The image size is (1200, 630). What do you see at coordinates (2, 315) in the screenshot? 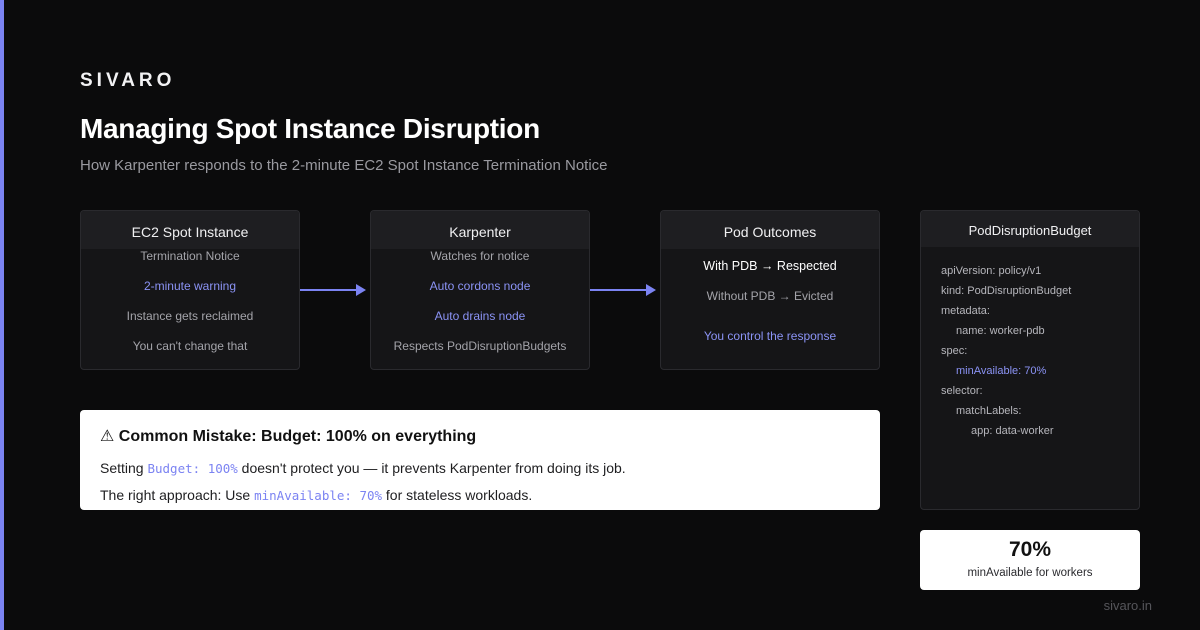
I see `accent-bar` at bounding box center [2, 315].